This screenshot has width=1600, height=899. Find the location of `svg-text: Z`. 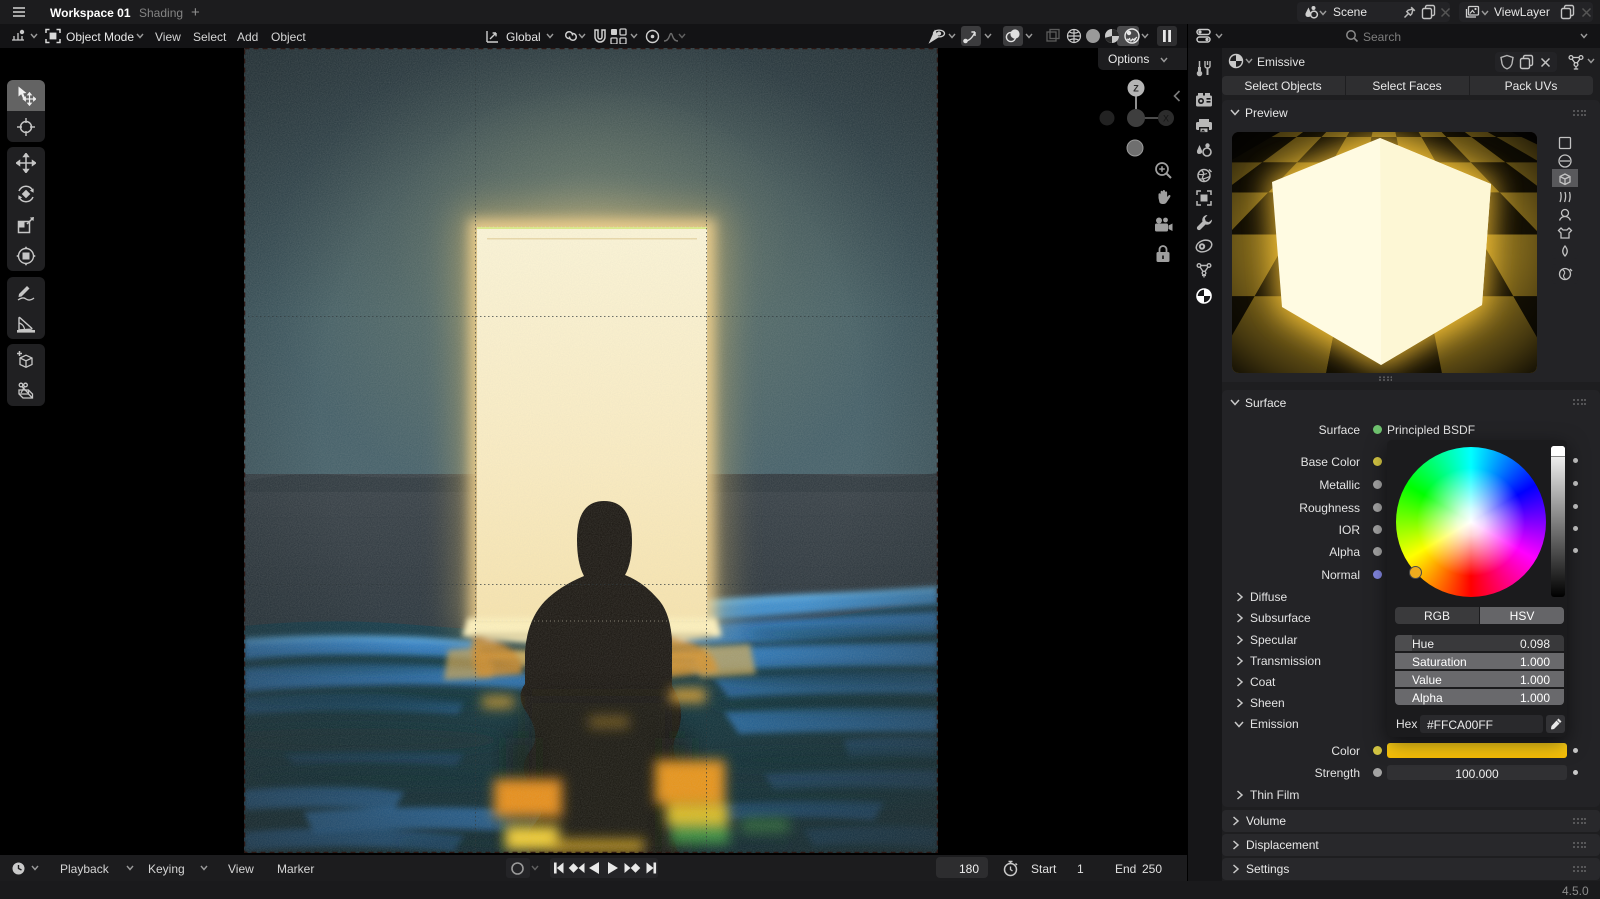

svg-text: Z is located at coordinates (1136, 89).